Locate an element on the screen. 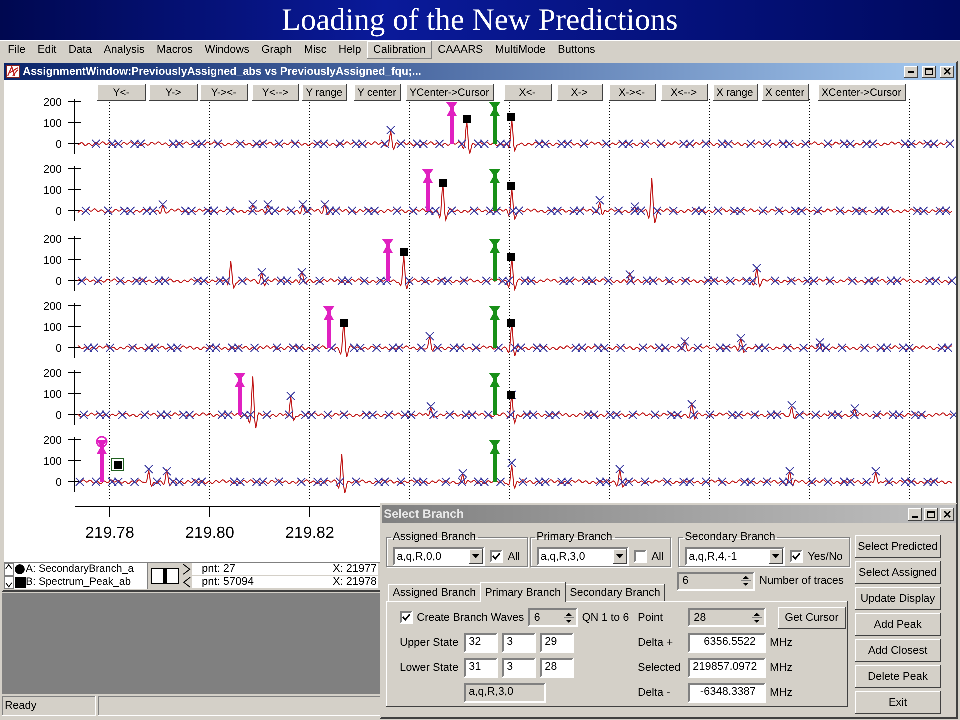 The height and width of the screenshot is (720, 960). dialog-button: Add Closest is located at coordinates (898, 650).